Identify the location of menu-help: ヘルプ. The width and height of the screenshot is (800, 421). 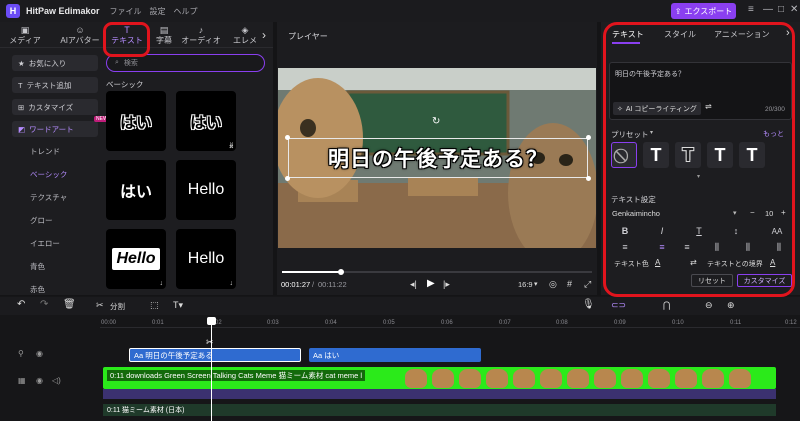
(186, 11).